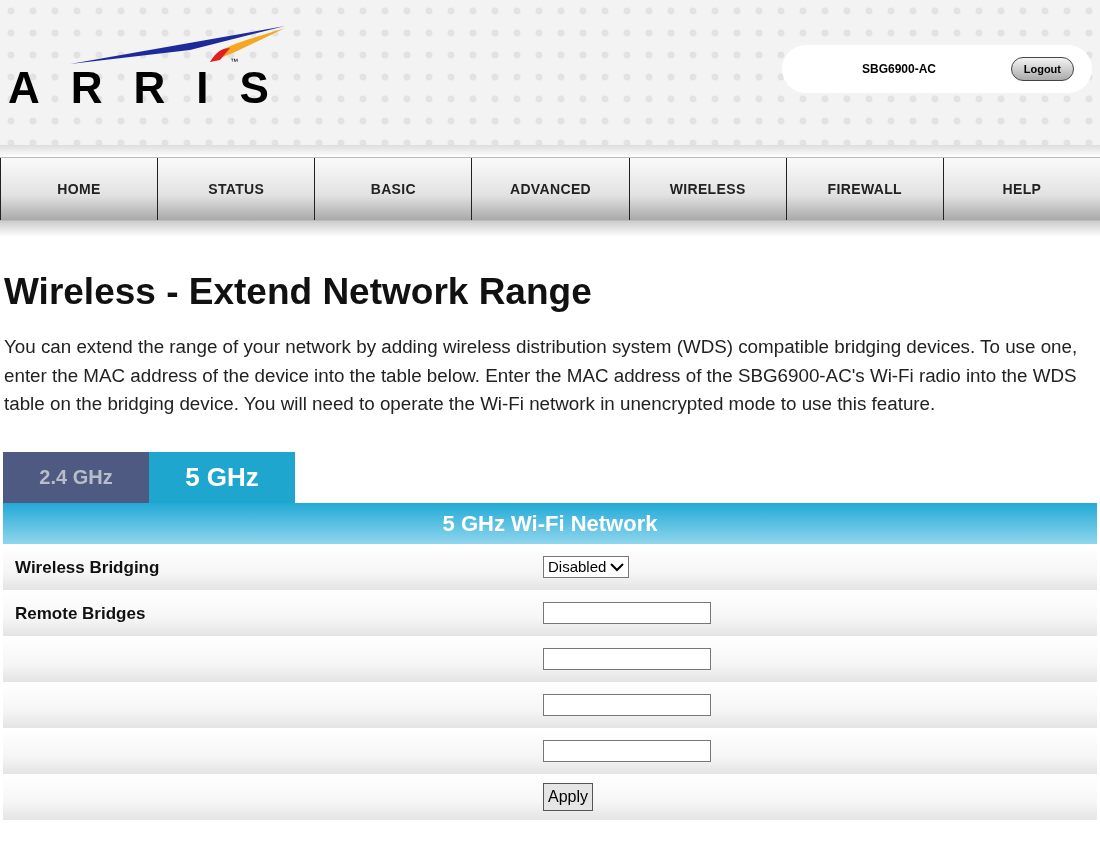 This screenshot has width=1100, height=866. Describe the element at coordinates (1021, 189) in the screenshot. I see `nav-tab: HELP` at that location.